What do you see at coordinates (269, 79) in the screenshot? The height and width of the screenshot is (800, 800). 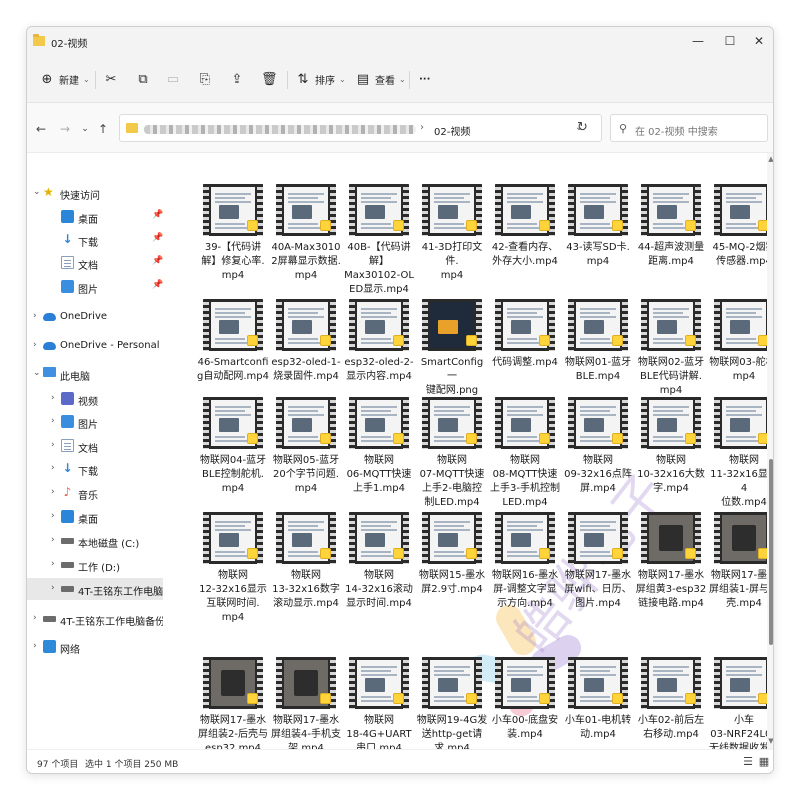 I see `delete-button: 🗑` at bounding box center [269, 79].